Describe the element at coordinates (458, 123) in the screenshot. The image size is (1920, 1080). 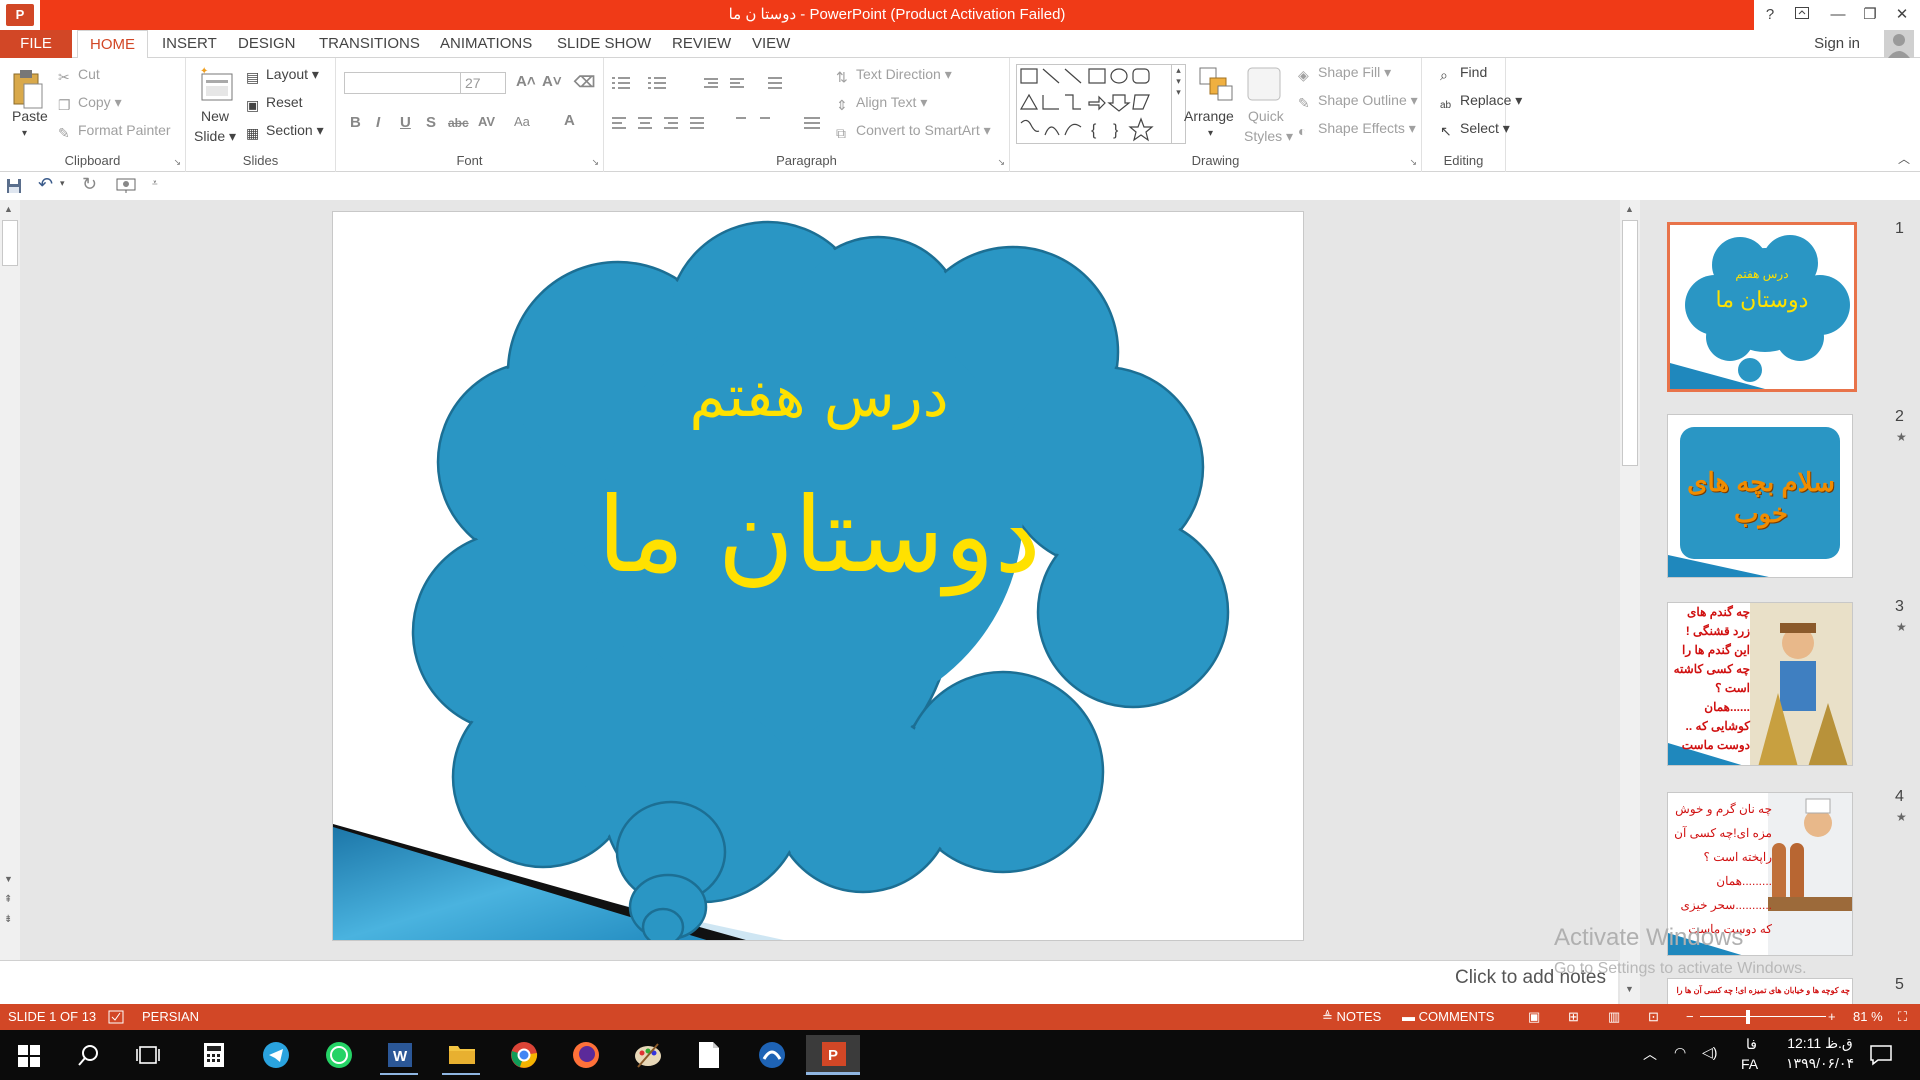
I see `strikethrough-button: abc` at that location.